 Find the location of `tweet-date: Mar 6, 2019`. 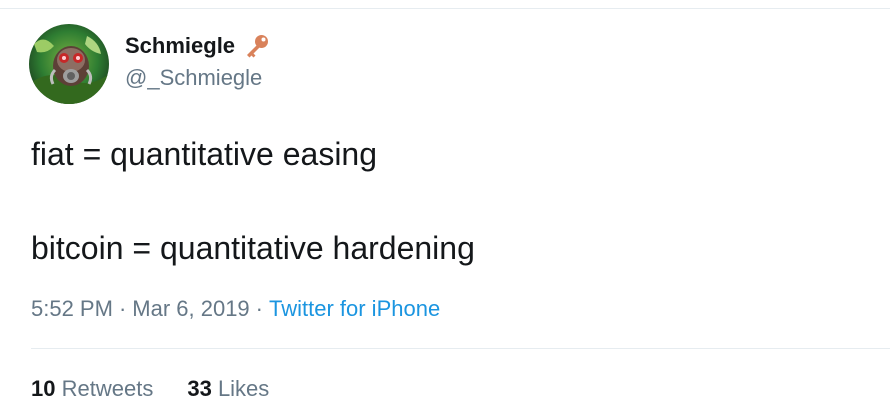

tweet-date: Mar 6, 2019 is located at coordinates (190, 308).